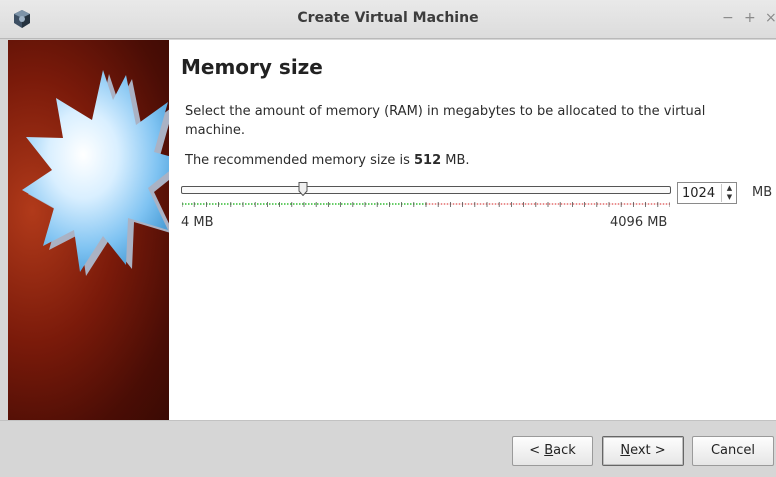 This screenshot has height=477, width=776. I want to click on back-button: < Back, so click(552, 451).